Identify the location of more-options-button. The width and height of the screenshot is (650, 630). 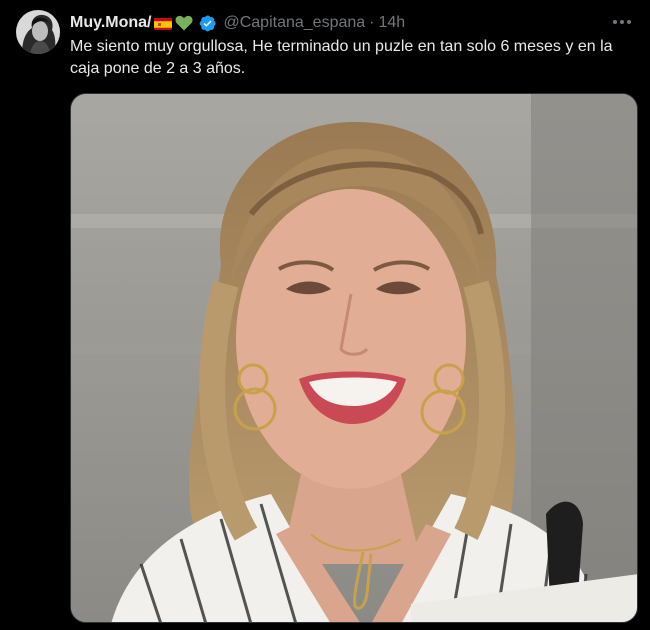
(622, 22).